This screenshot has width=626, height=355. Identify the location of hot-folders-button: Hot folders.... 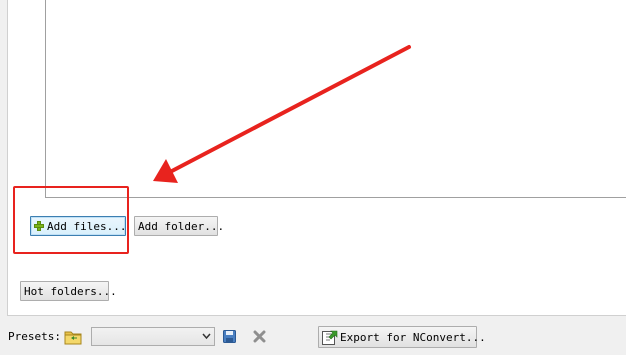
(68, 291).